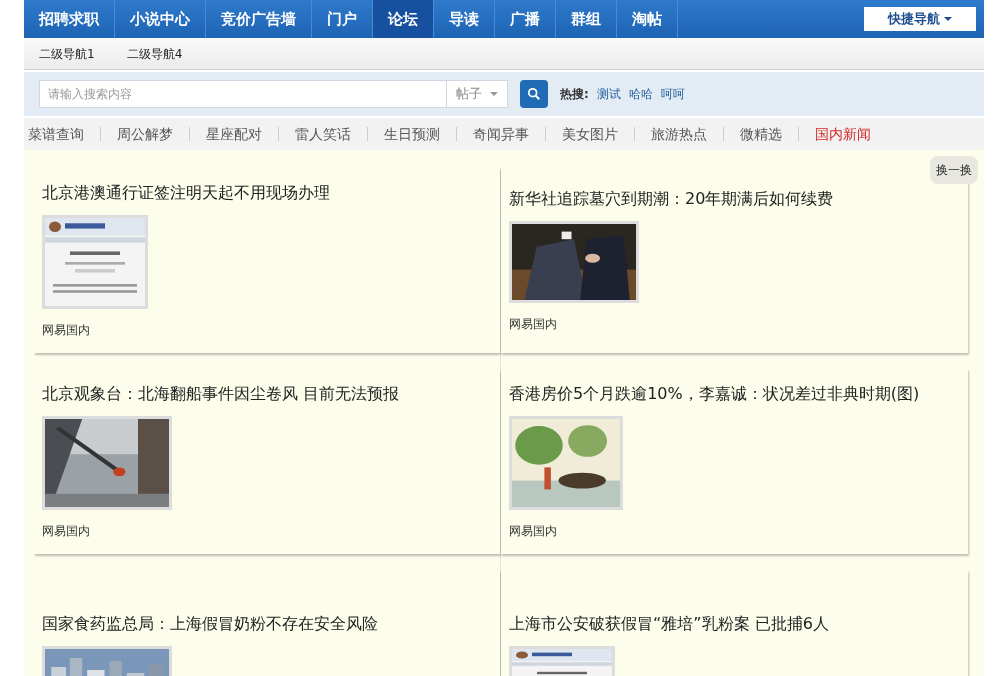 Image resolution: width=1002 pixels, height=676 pixels. I want to click on sub-nav-link: 二级导航1, so click(67, 53).